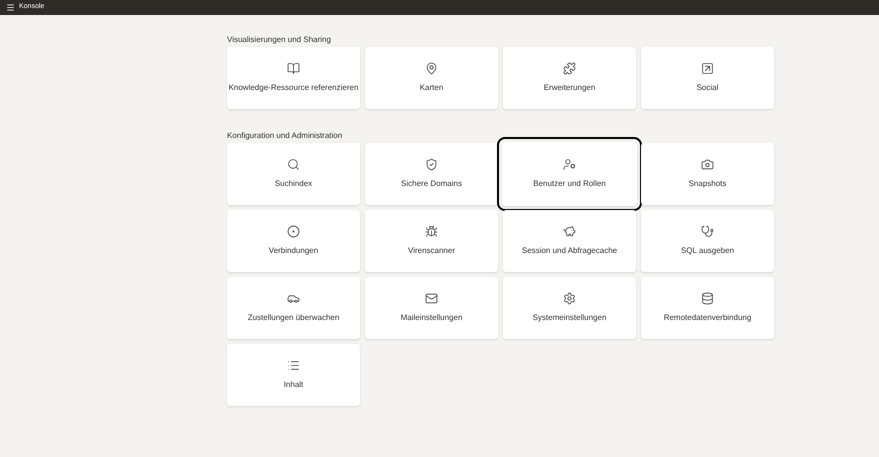  What do you see at coordinates (707, 78) in the screenshot?
I see `console-tile: Social` at bounding box center [707, 78].